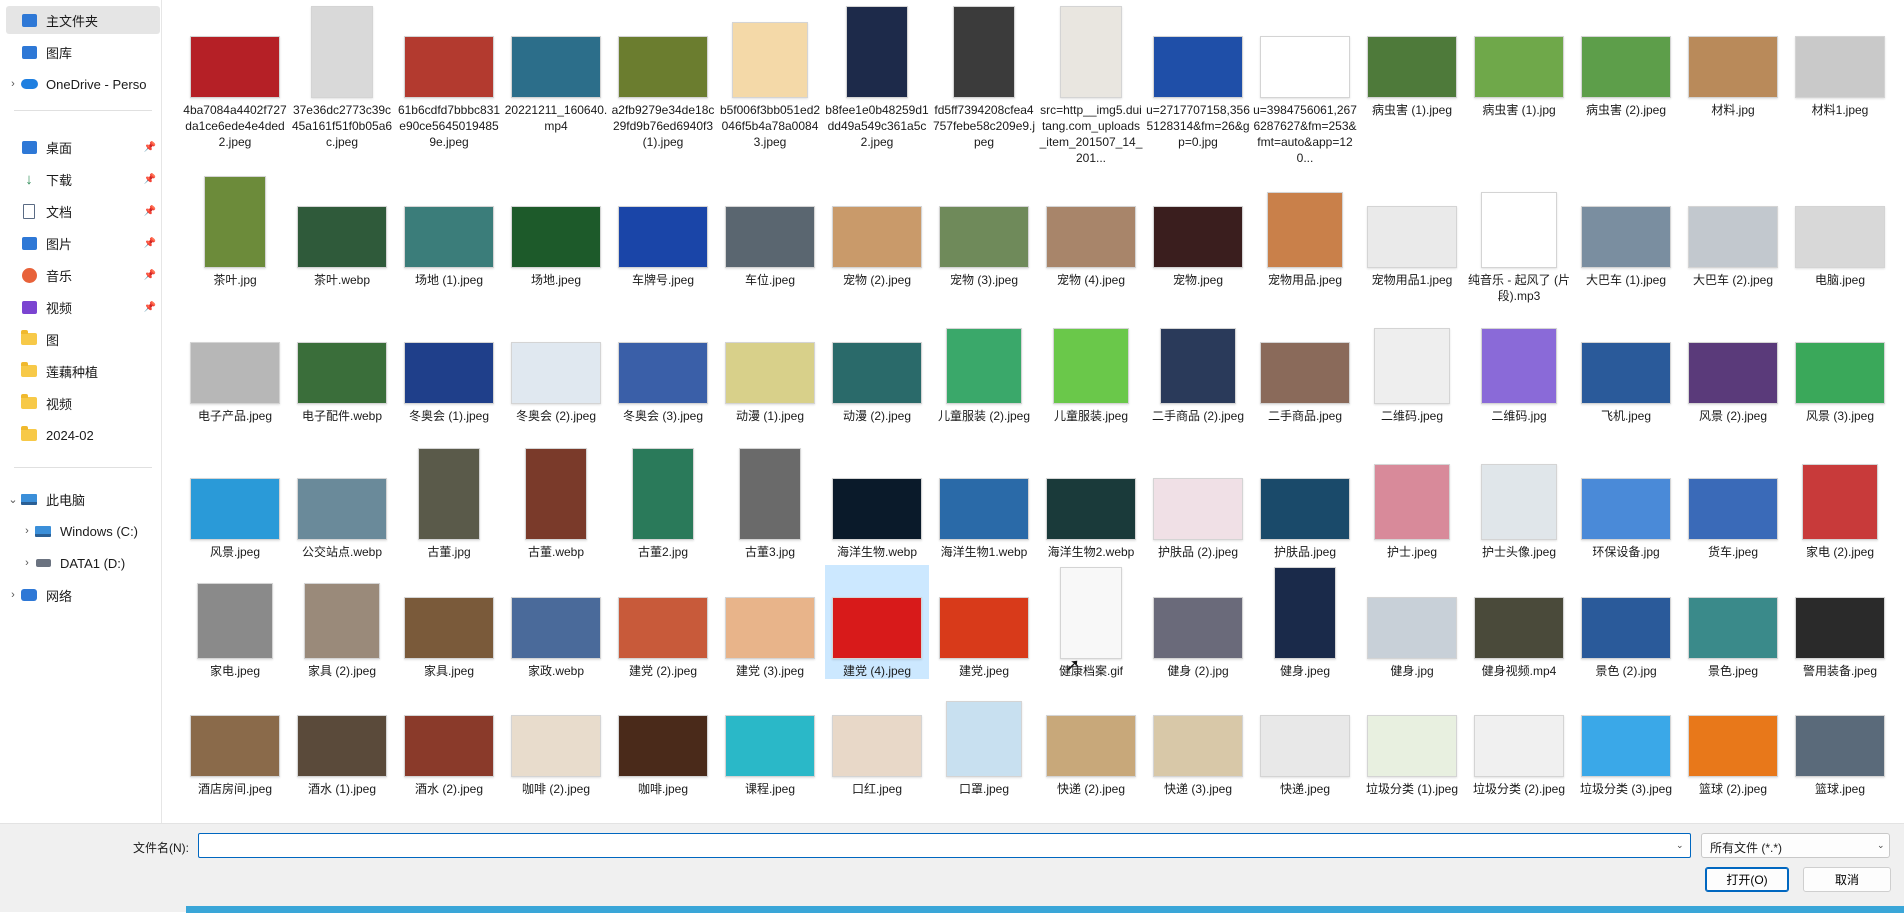  What do you see at coordinates (1198, 367) in the screenshot?
I see `file-item: 二手商品 (2).jpeg` at bounding box center [1198, 367].